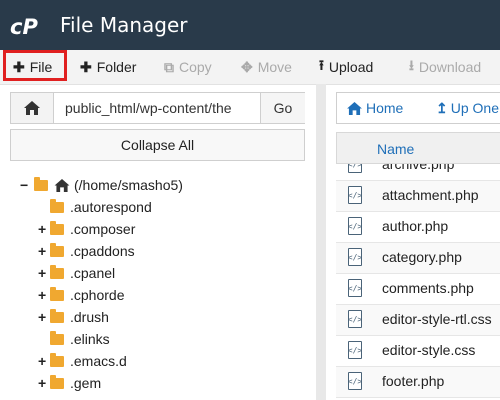  I want to click on copy-button: ⧉ Copy, so click(188, 67).